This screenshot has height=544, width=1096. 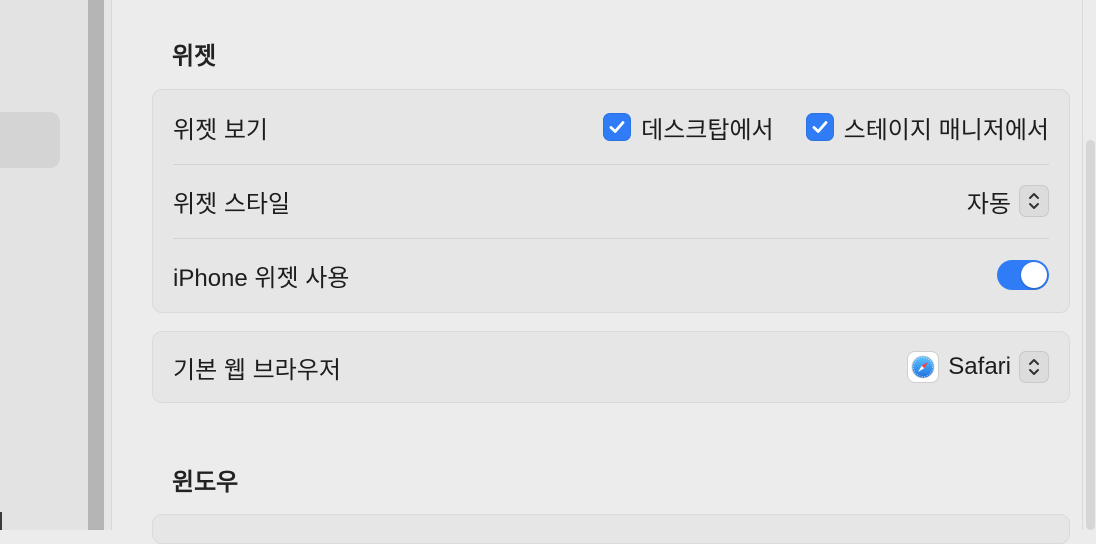 What do you see at coordinates (44, 265) in the screenshot?
I see `sidebar` at bounding box center [44, 265].